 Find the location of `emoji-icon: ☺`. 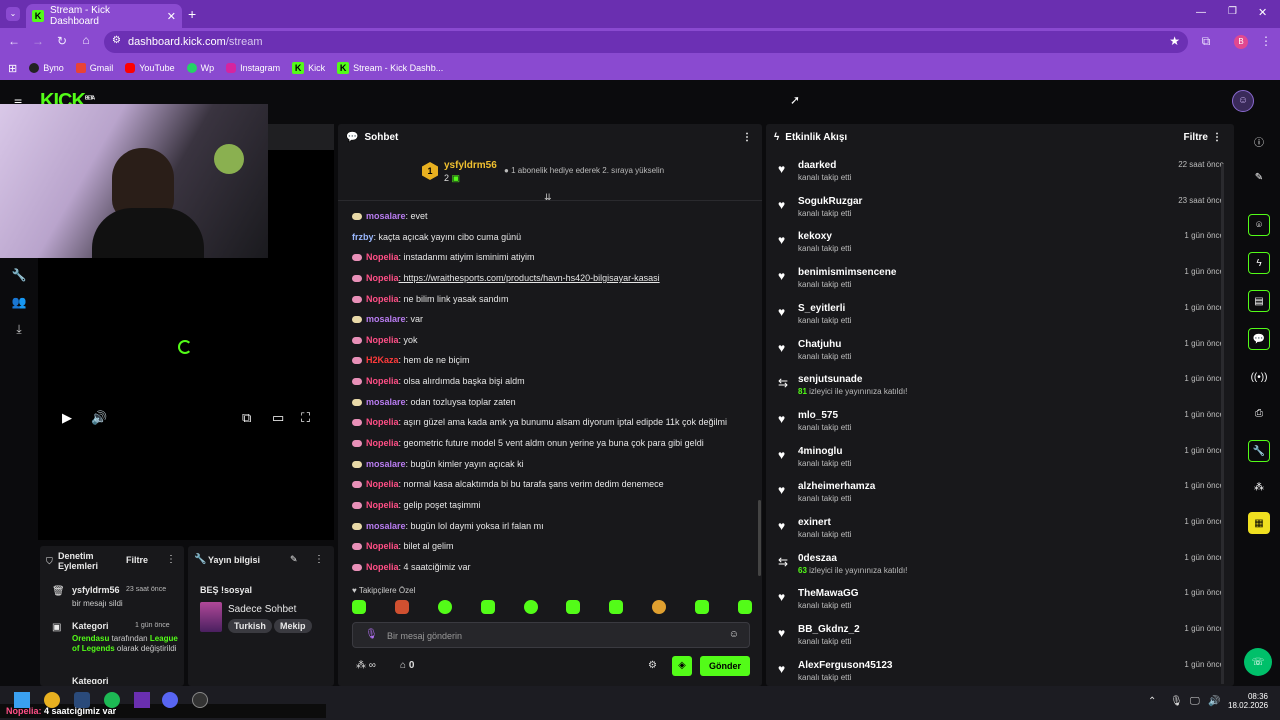

emoji-icon: ☺ is located at coordinates (734, 634).